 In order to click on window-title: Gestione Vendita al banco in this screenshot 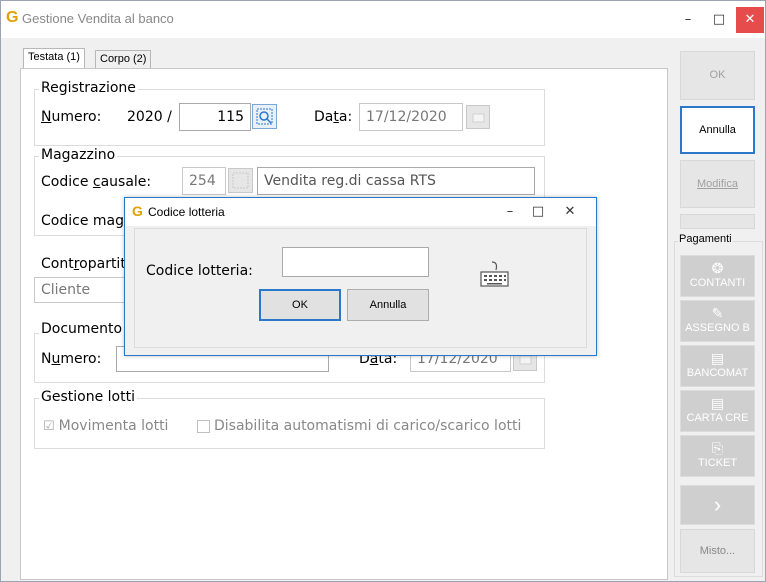, I will do `click(98, 18)`.